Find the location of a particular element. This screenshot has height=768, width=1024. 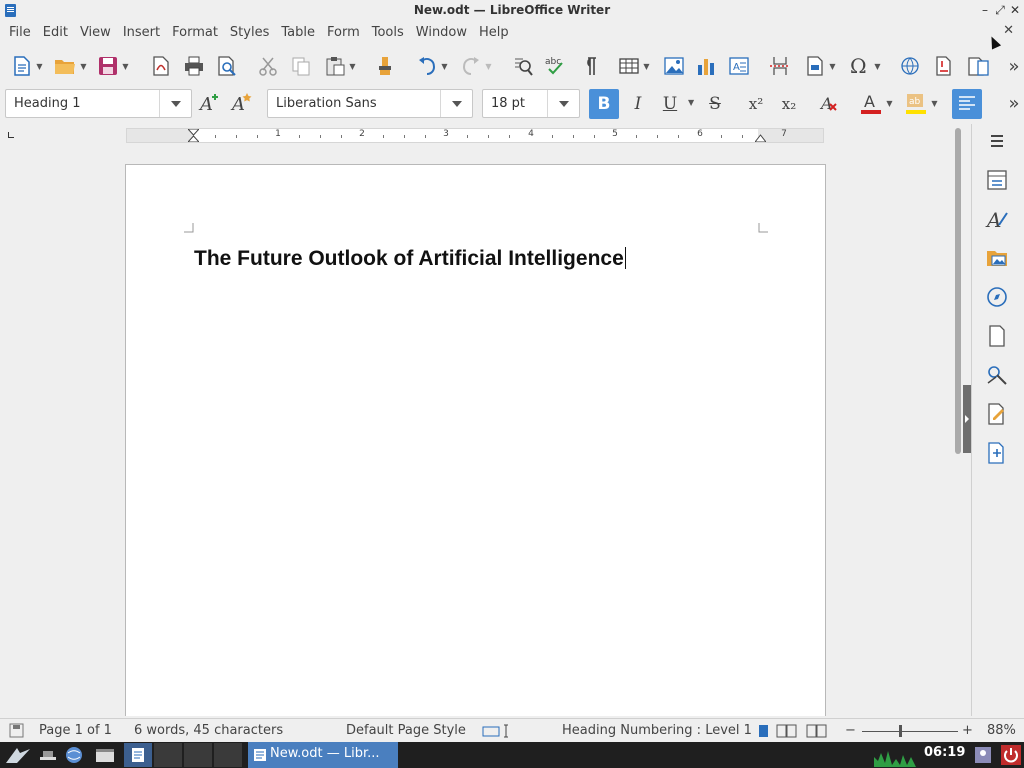

italic-button: I is located at coordinates (638, 104).